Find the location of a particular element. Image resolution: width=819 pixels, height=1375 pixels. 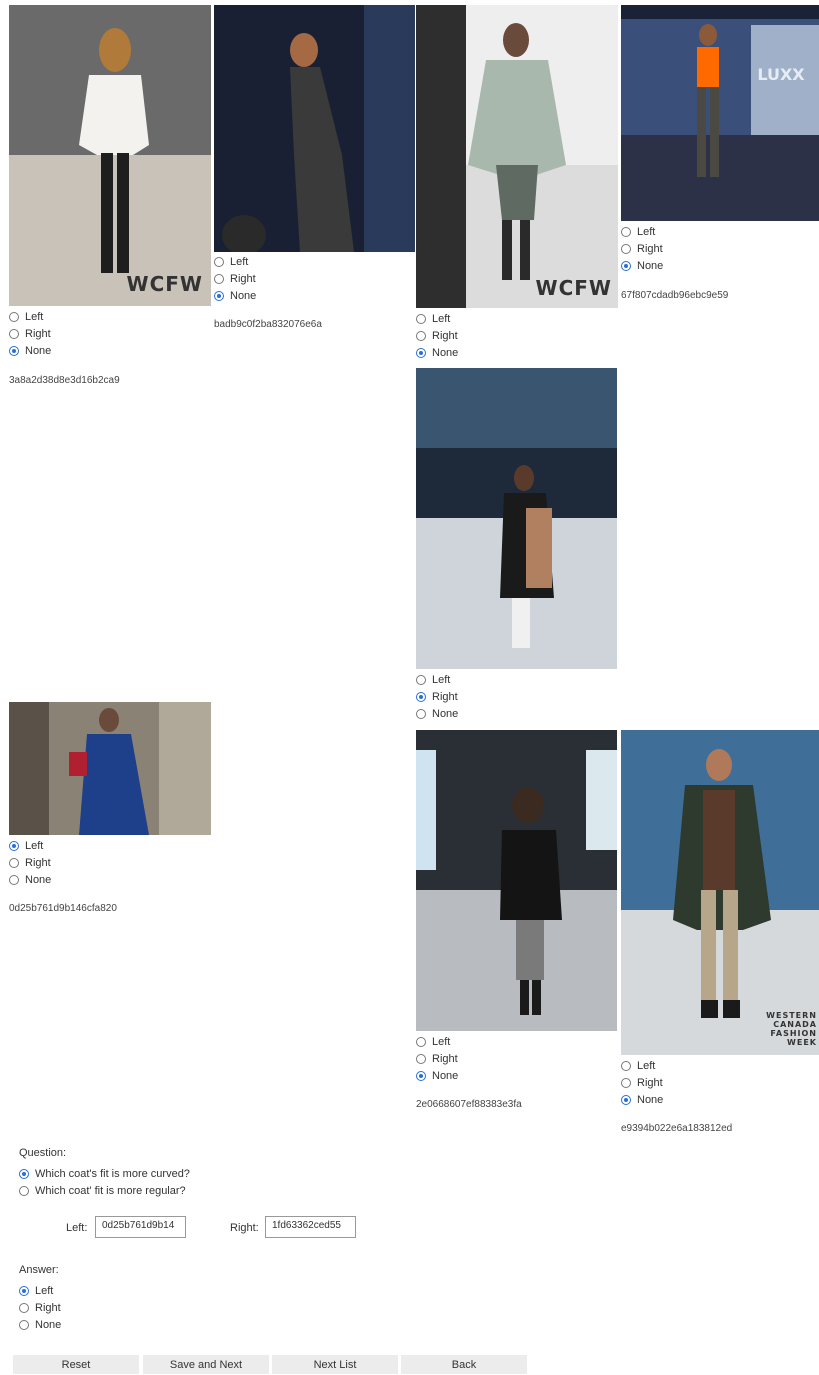

question-option-regular: Which coat' fit is more regular? is located at coordinates (104, 1190).